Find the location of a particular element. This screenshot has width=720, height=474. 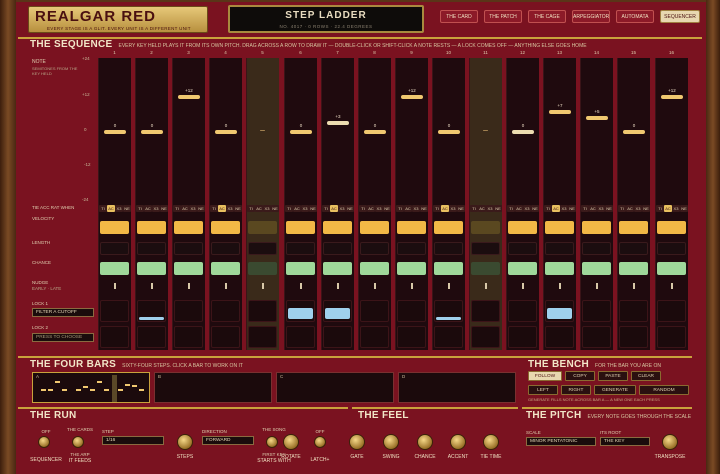

tie-time-knob is located at coordinates (491, 442).